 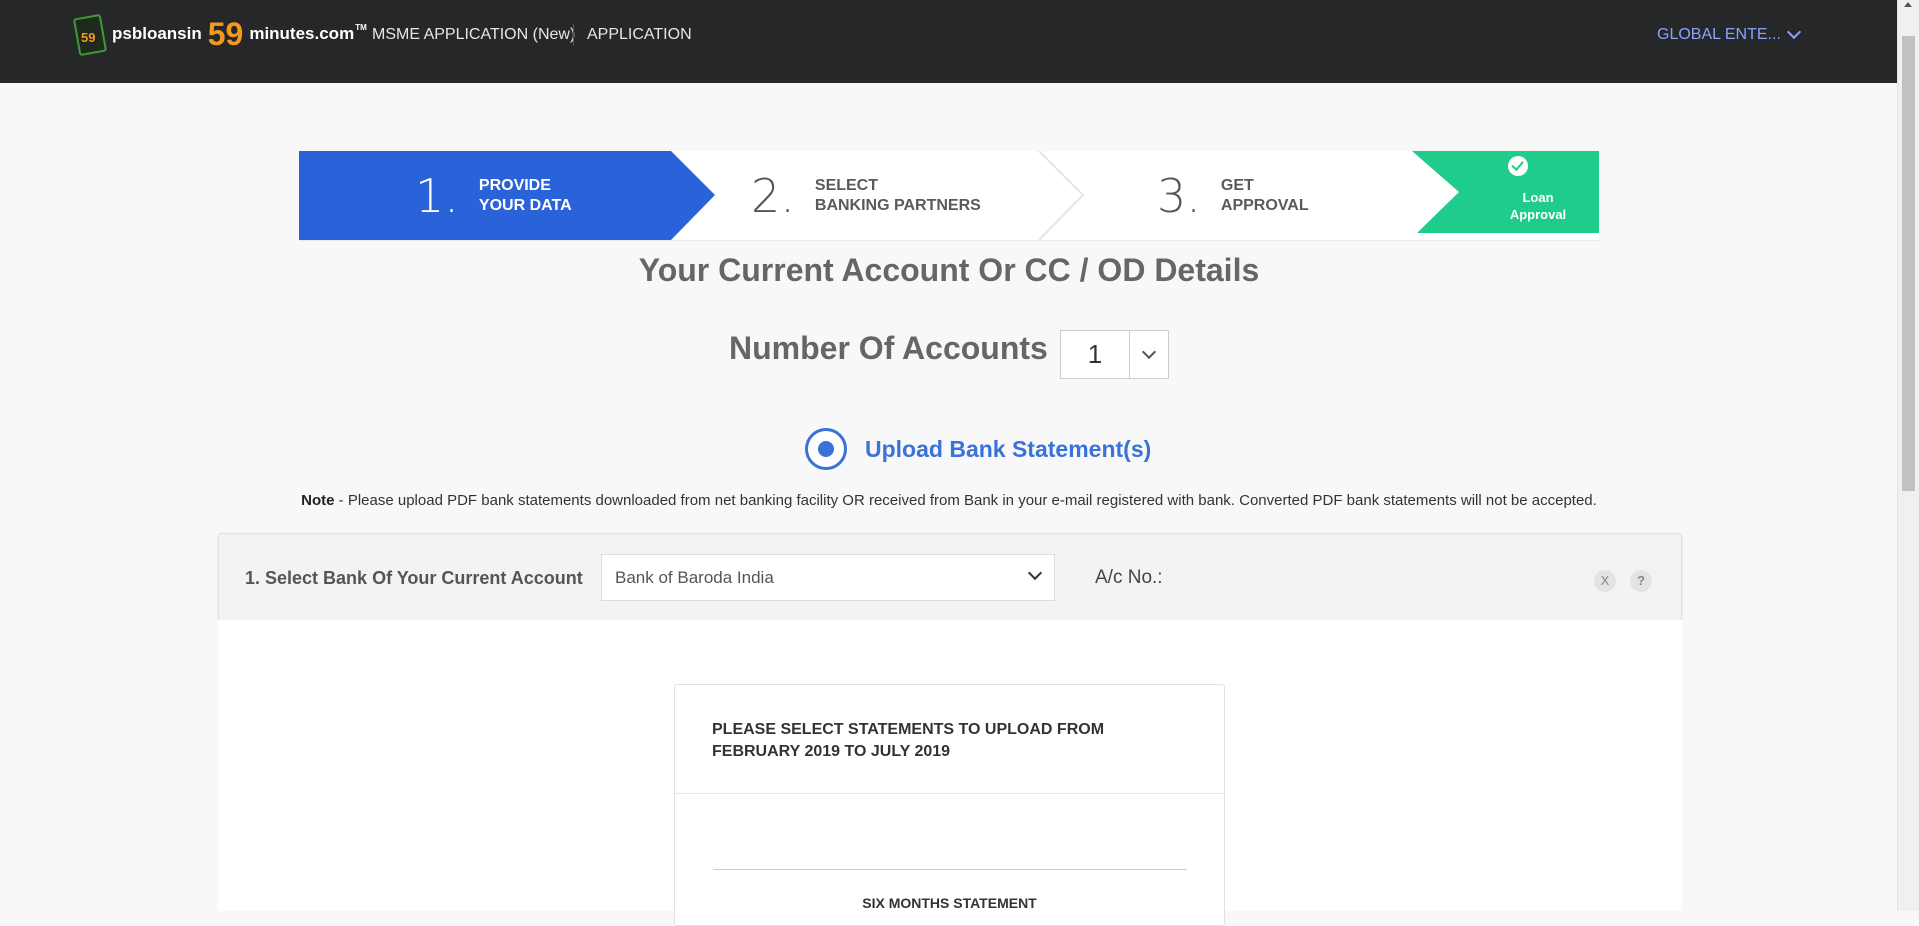 I want to click on step-loan-approval: Loan Approval, so click(x=1508, y=192).